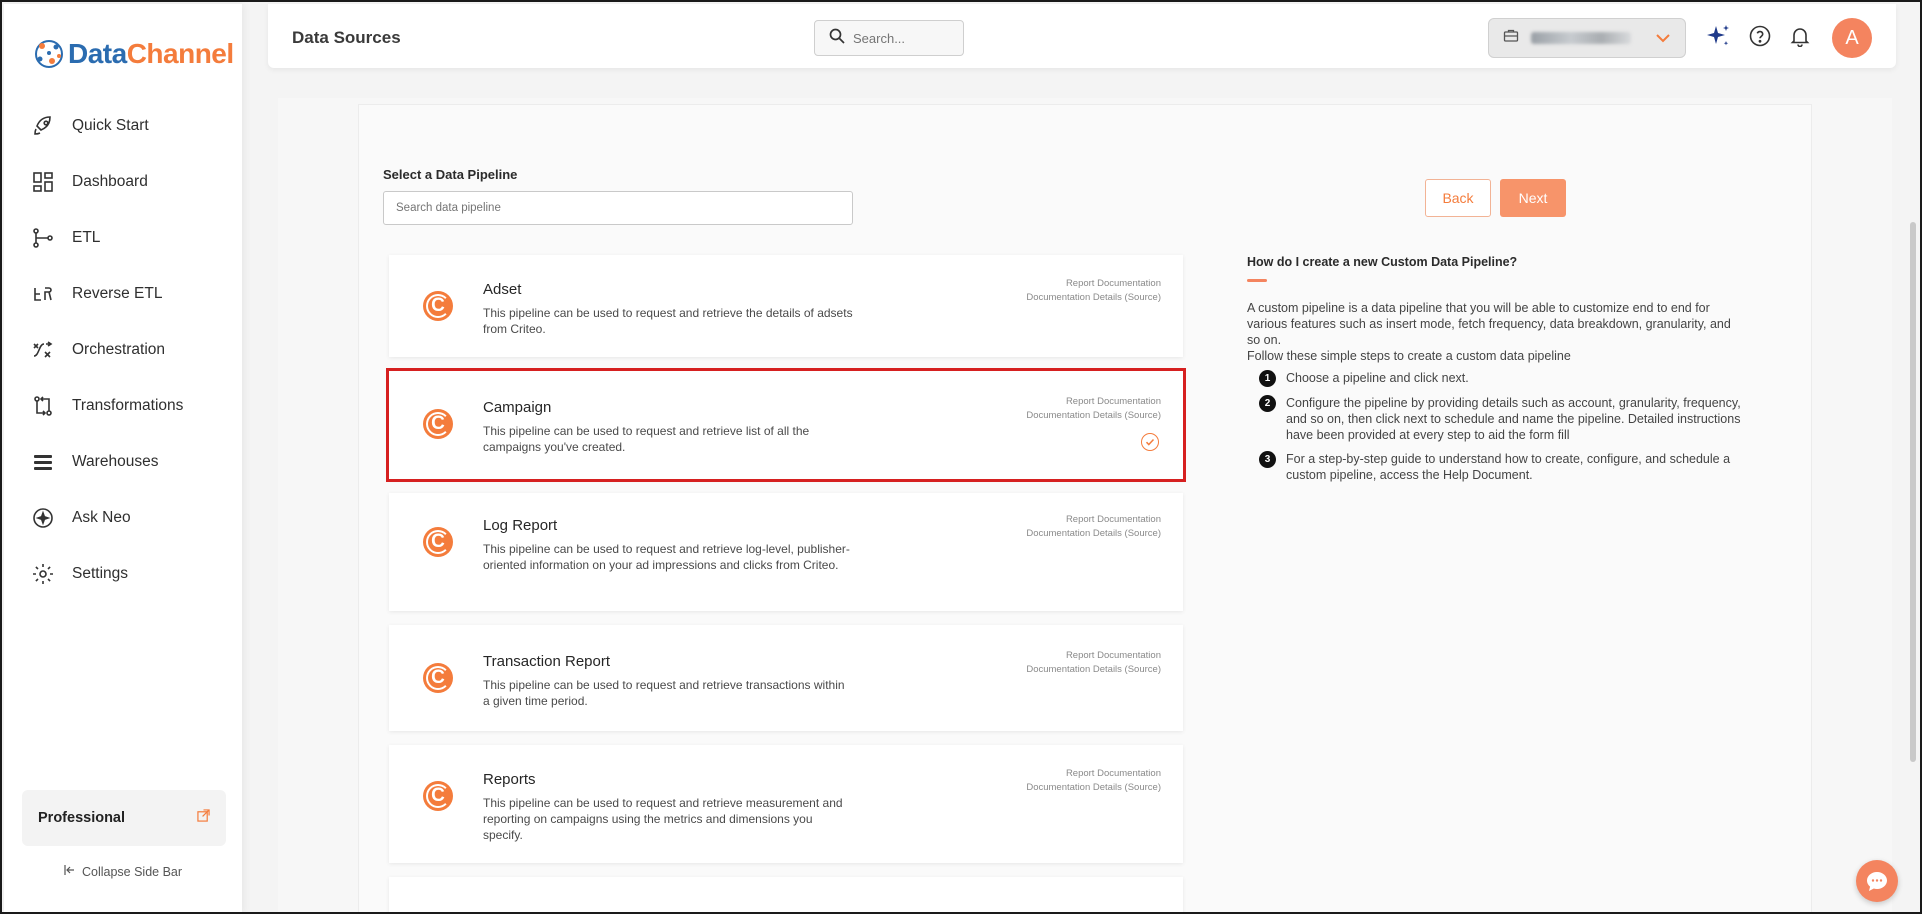 This screenshot has height=914, width=1922. I want to click on transformations-icon, so click(43, 406).